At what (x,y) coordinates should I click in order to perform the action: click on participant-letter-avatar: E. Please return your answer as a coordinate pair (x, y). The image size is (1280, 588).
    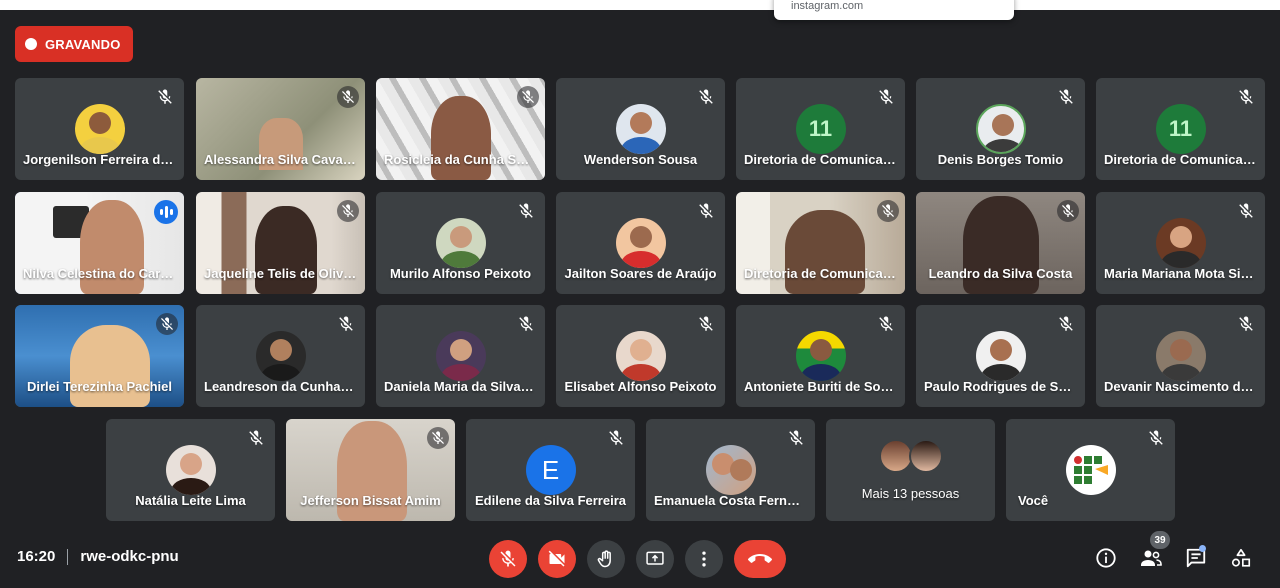
    Looking at the image, I should click on (550, 470).